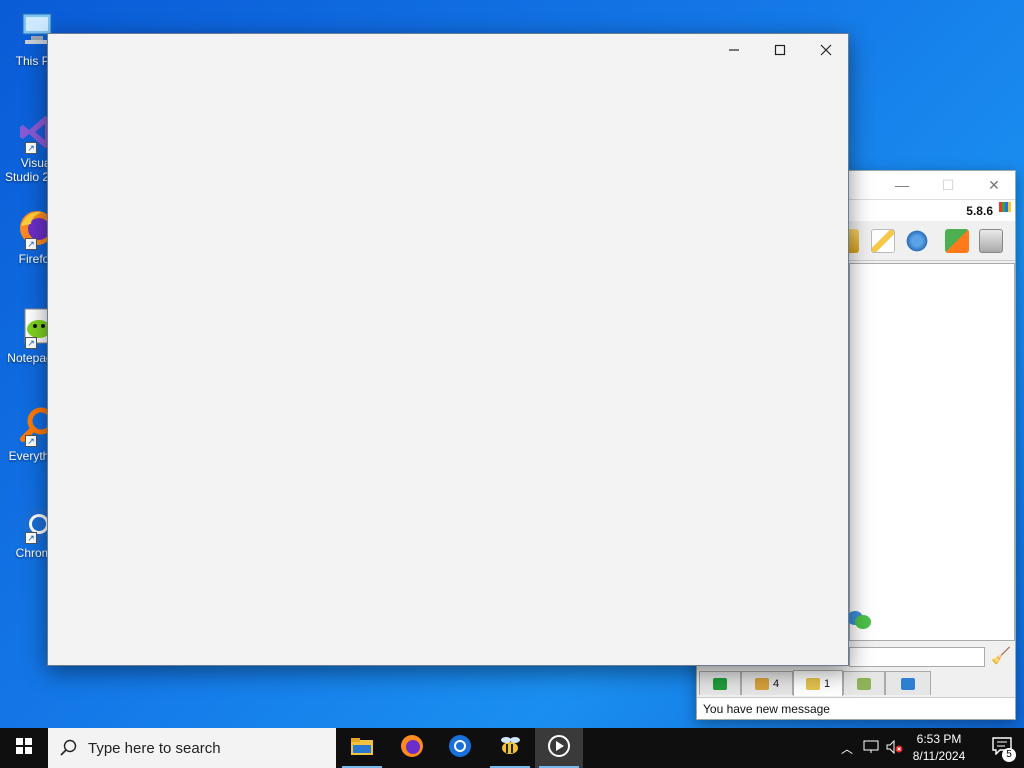 The width and height of the screenshot is (1024, 768). Describe the element at coordinates (812, 683) in the screenshot. I see `user-single-icon` at that location.